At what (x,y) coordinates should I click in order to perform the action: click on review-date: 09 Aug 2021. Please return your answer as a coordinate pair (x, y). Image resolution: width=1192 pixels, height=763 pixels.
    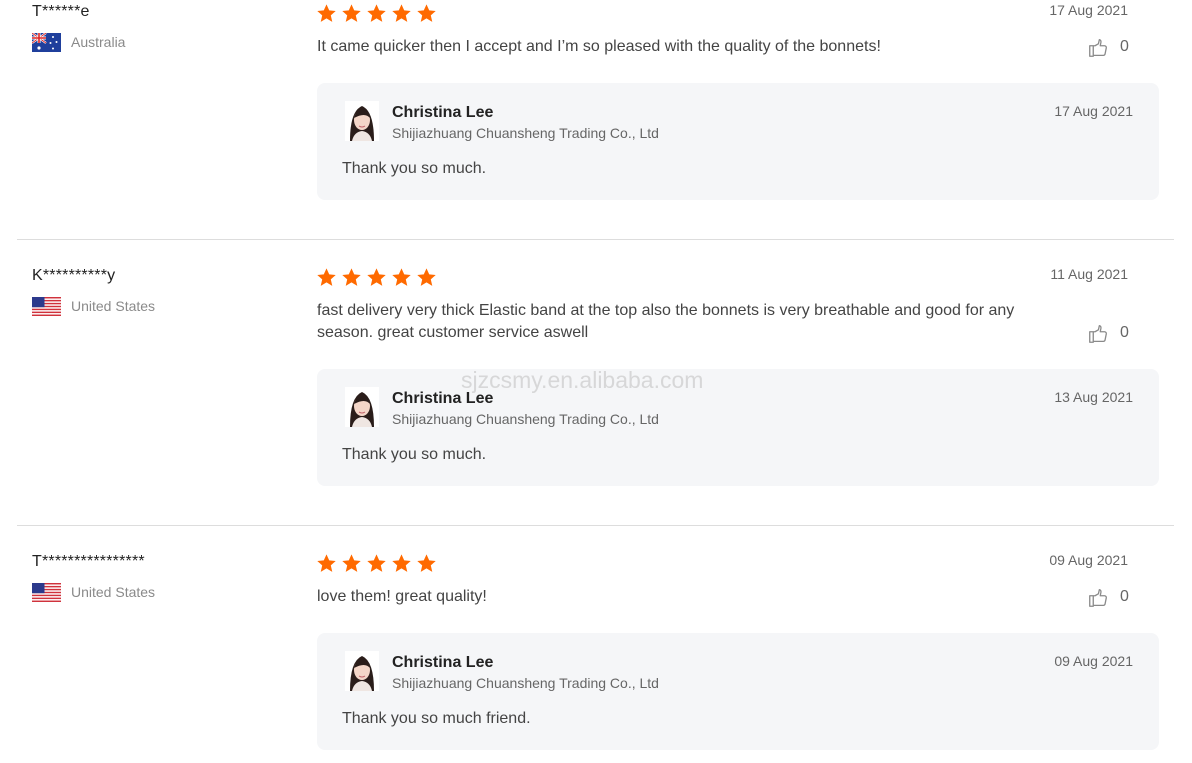
    Looking at the image, I should click on (1088, 560).